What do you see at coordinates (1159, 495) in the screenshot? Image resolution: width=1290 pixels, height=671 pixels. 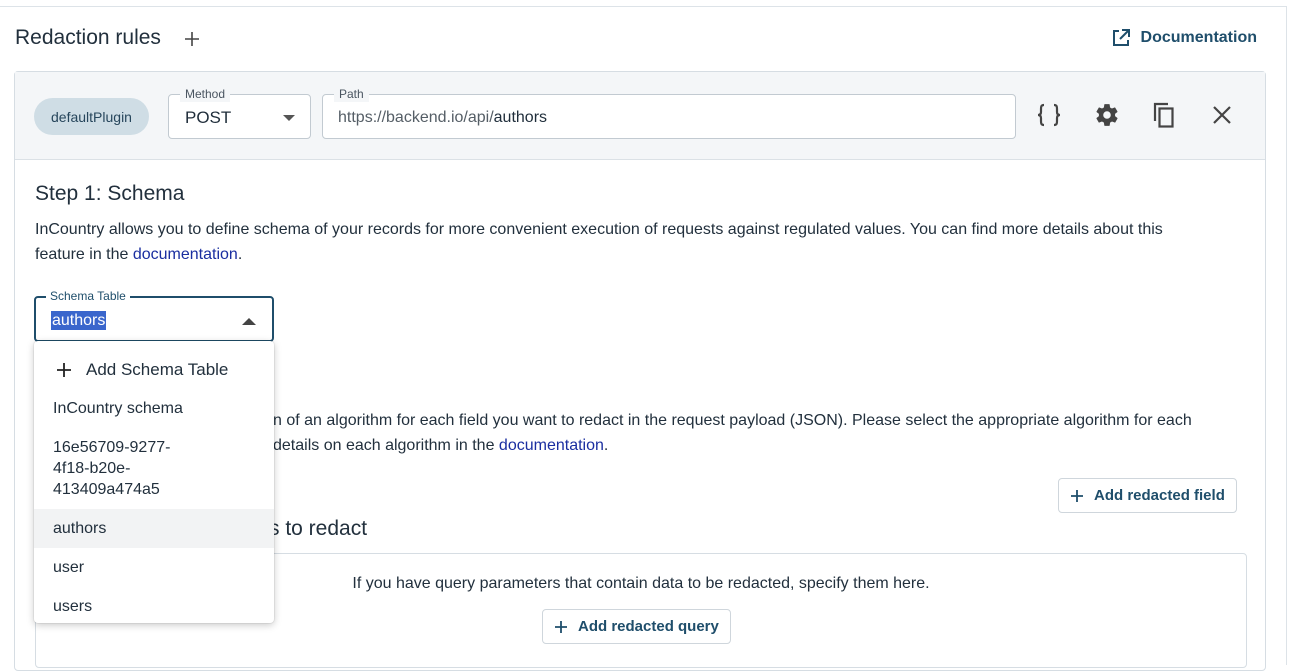 I see `add-redacted-field-label: Add redacted field` at bounding box center [1159, 495].